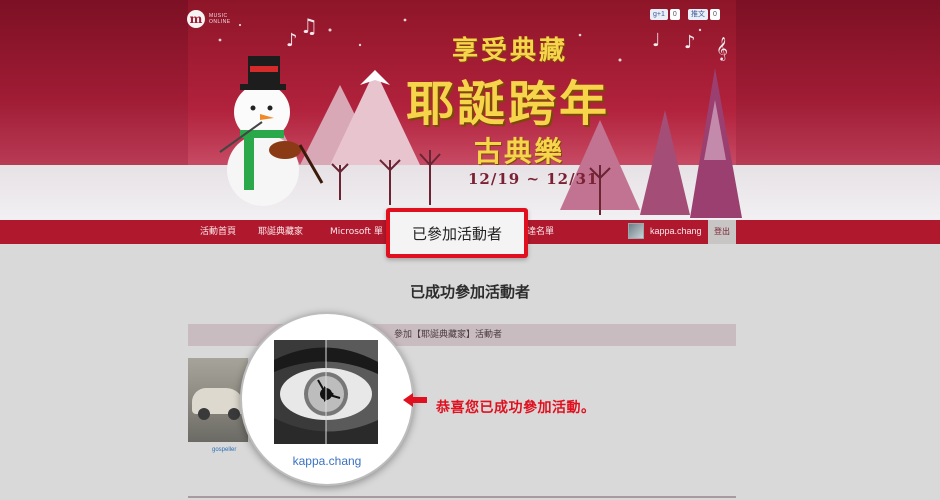 The image size is (940, 500). What do you see at coordinates (457, 233) in the screenshot?
I see `tab-participants-highlighted: 已參加活動者` at bounding box center [457, 233].